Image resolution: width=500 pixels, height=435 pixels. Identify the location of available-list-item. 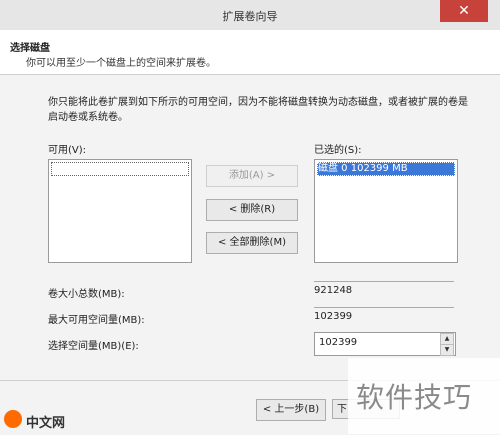
(120, 169).